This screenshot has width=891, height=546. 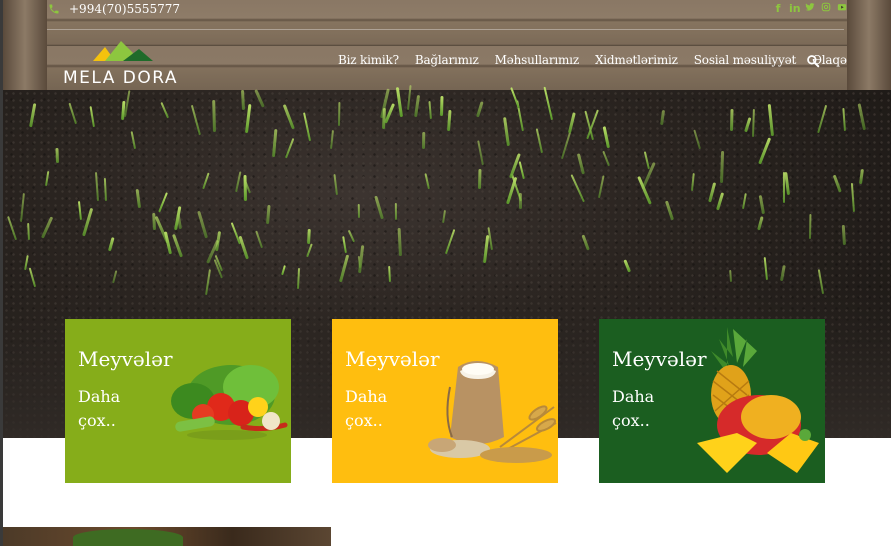 What do you see at coordinates (121, 78) in the screenshot?
I see `brand-name: MELA DORA` at bounding box center [121, 78].